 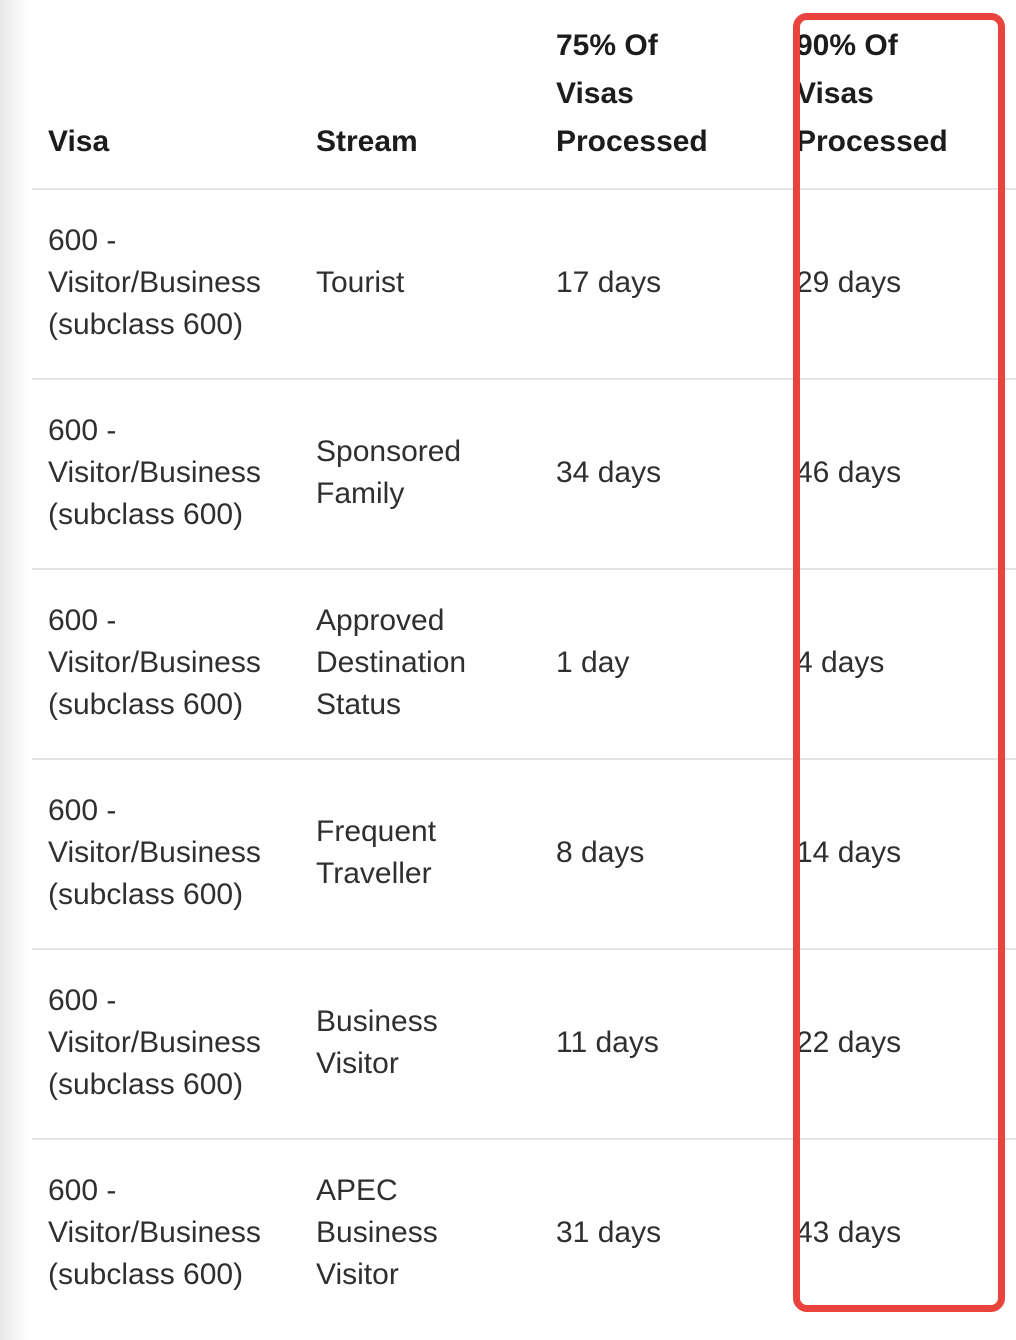 What do you see at coordinates (428, 283) in the screenshot?
I see `cell-stream: Tourist` at bounding box center [428, 283].